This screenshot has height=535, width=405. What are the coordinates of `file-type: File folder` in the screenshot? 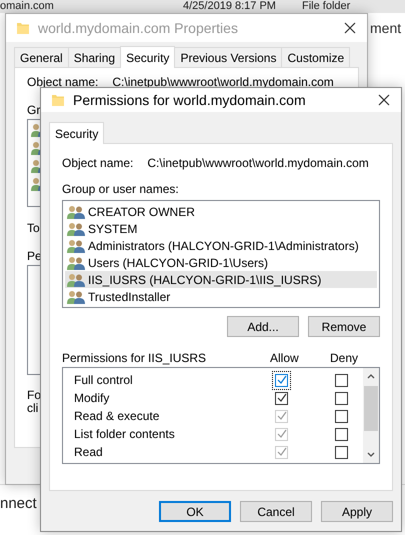 It's located at (326, 6).